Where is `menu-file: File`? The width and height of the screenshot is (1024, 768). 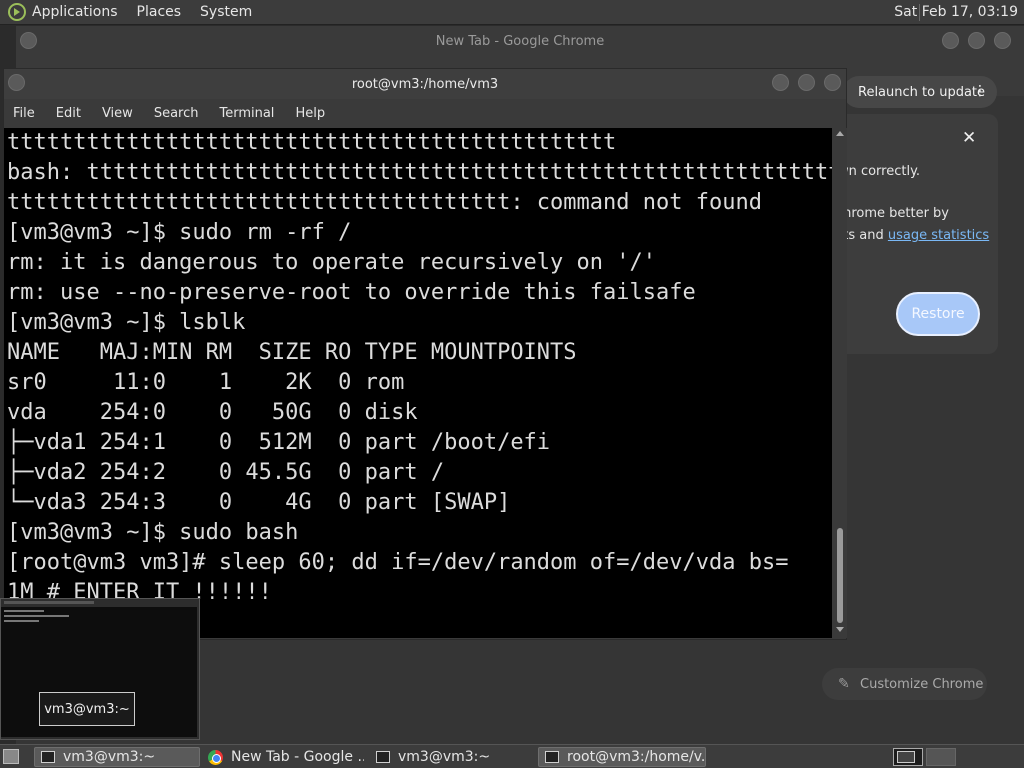
menu-file: File is located at coordinates (24, 113).